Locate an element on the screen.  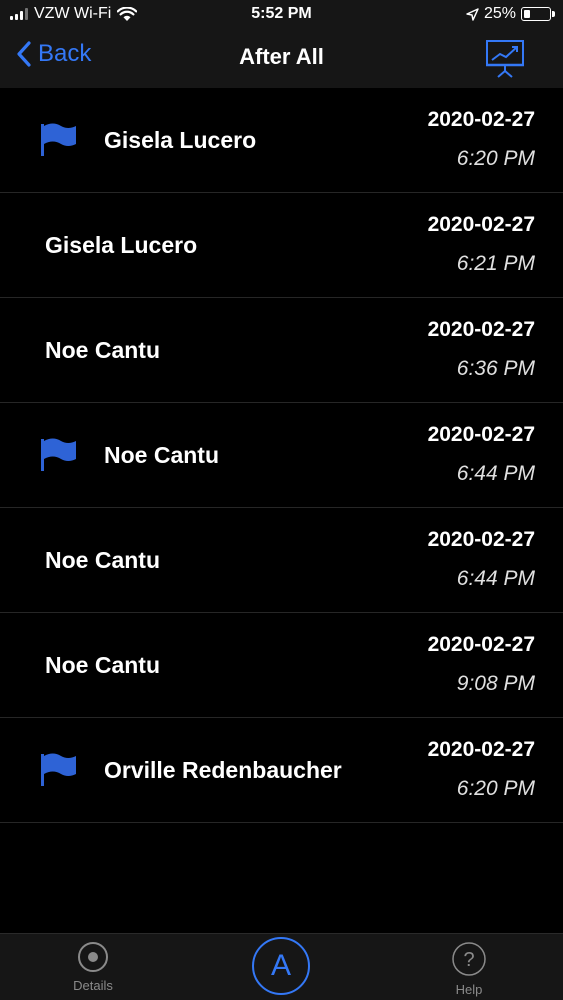
list-item: Orville Redenbaucher 2020-02-27 6:20 PM is located at coordinates (281, 770).